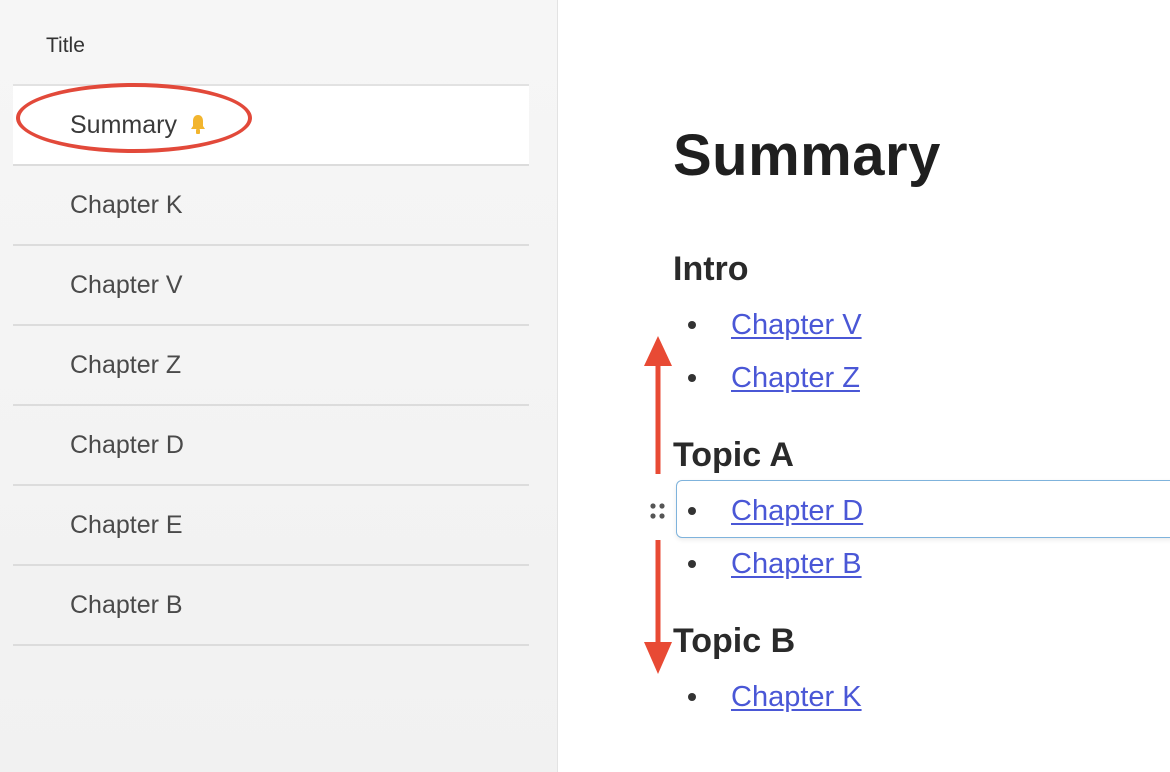  What do you see at coordinates (658, 607) in the screenshot?
I see `arrow-down-icon` at bounding box center [658, 607].